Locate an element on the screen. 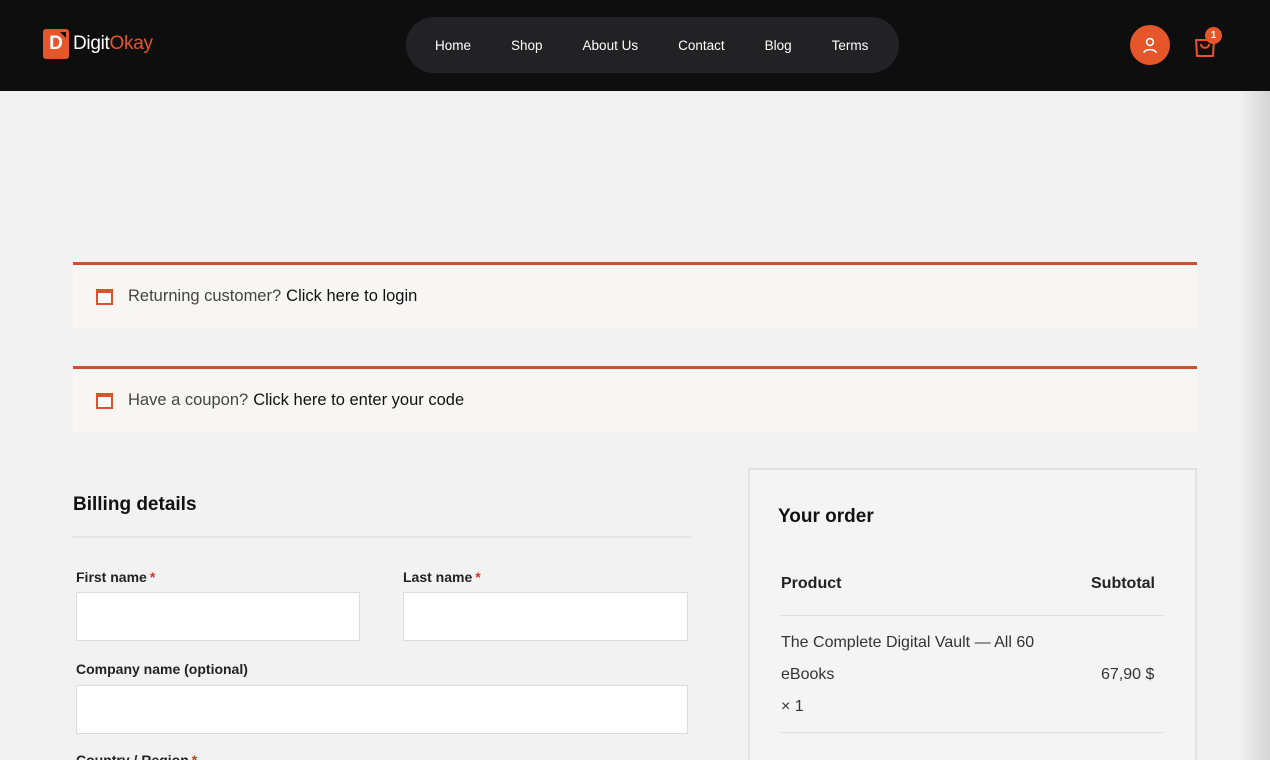  nav-item-about-us: About Us is located at coordinates (611, 45).